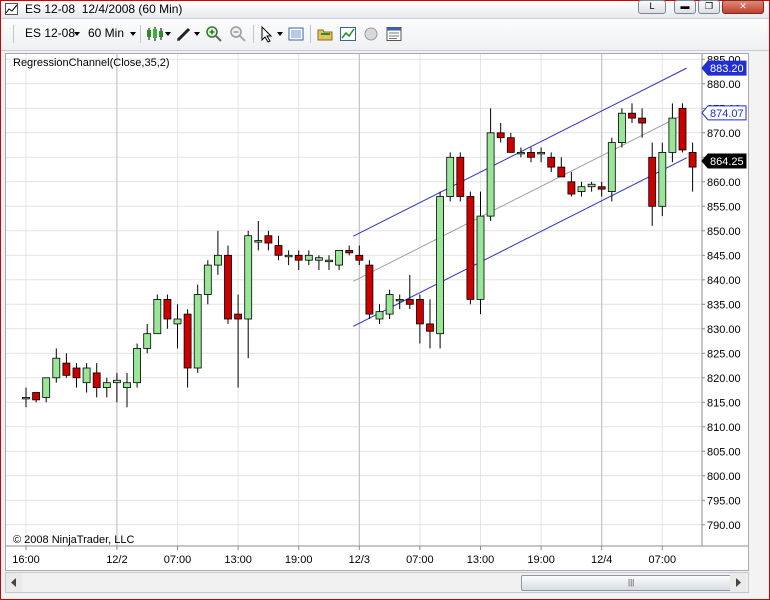 Image resolution: width=770 pixels, height=600 pixels. Describe the element at coordinates (724, 183) in the screenshot. I see `y-tick-label: 860.00` at that location.